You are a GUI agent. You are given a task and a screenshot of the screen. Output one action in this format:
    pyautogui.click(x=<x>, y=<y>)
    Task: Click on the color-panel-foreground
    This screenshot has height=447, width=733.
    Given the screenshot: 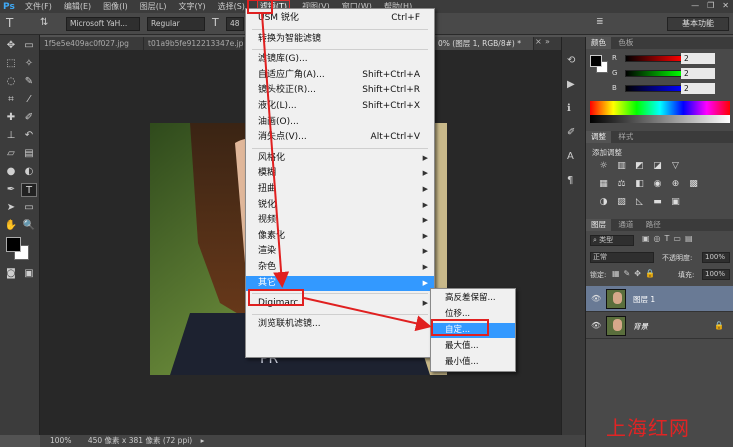 What is the action you would take?
    pyautogui.click(x=596, y=61)
    